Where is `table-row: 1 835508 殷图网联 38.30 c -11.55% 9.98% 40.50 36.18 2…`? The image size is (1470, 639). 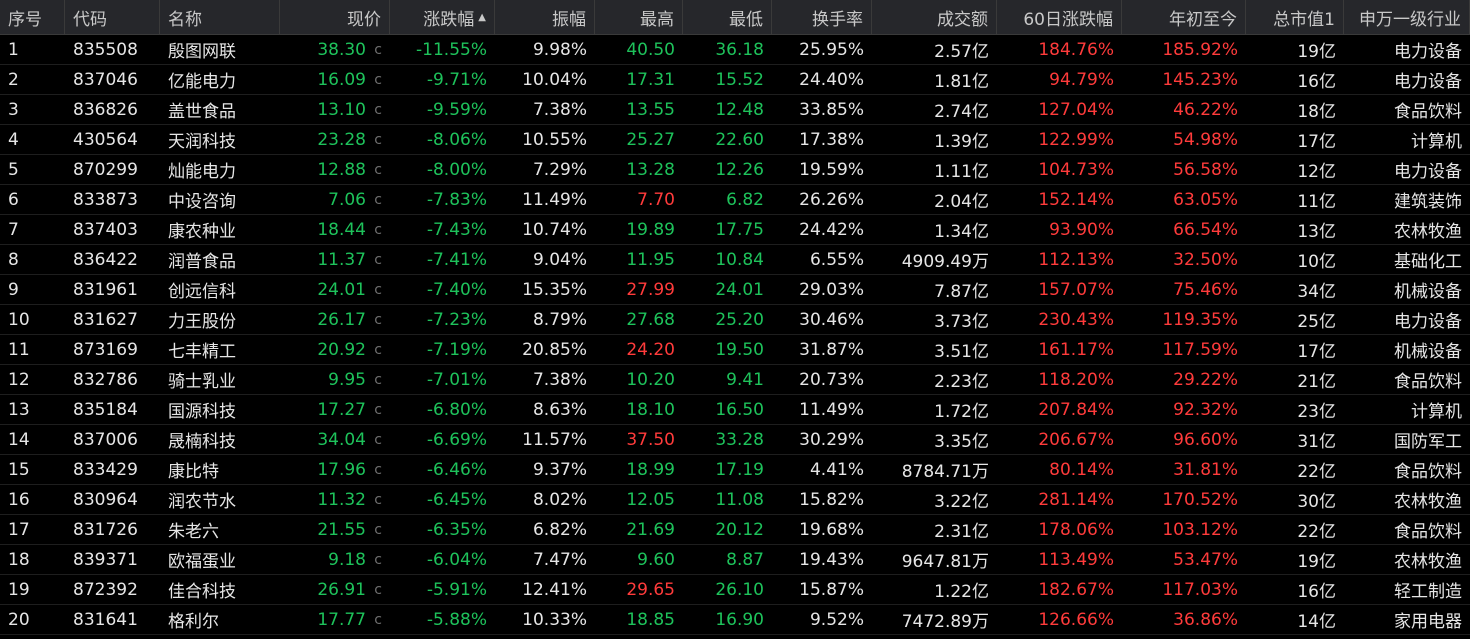 table-row: 1 835508 殷图网联 38.30 c -11.55% 9.98% 40.50 36.18 2… is located at coordinates (735, 50).